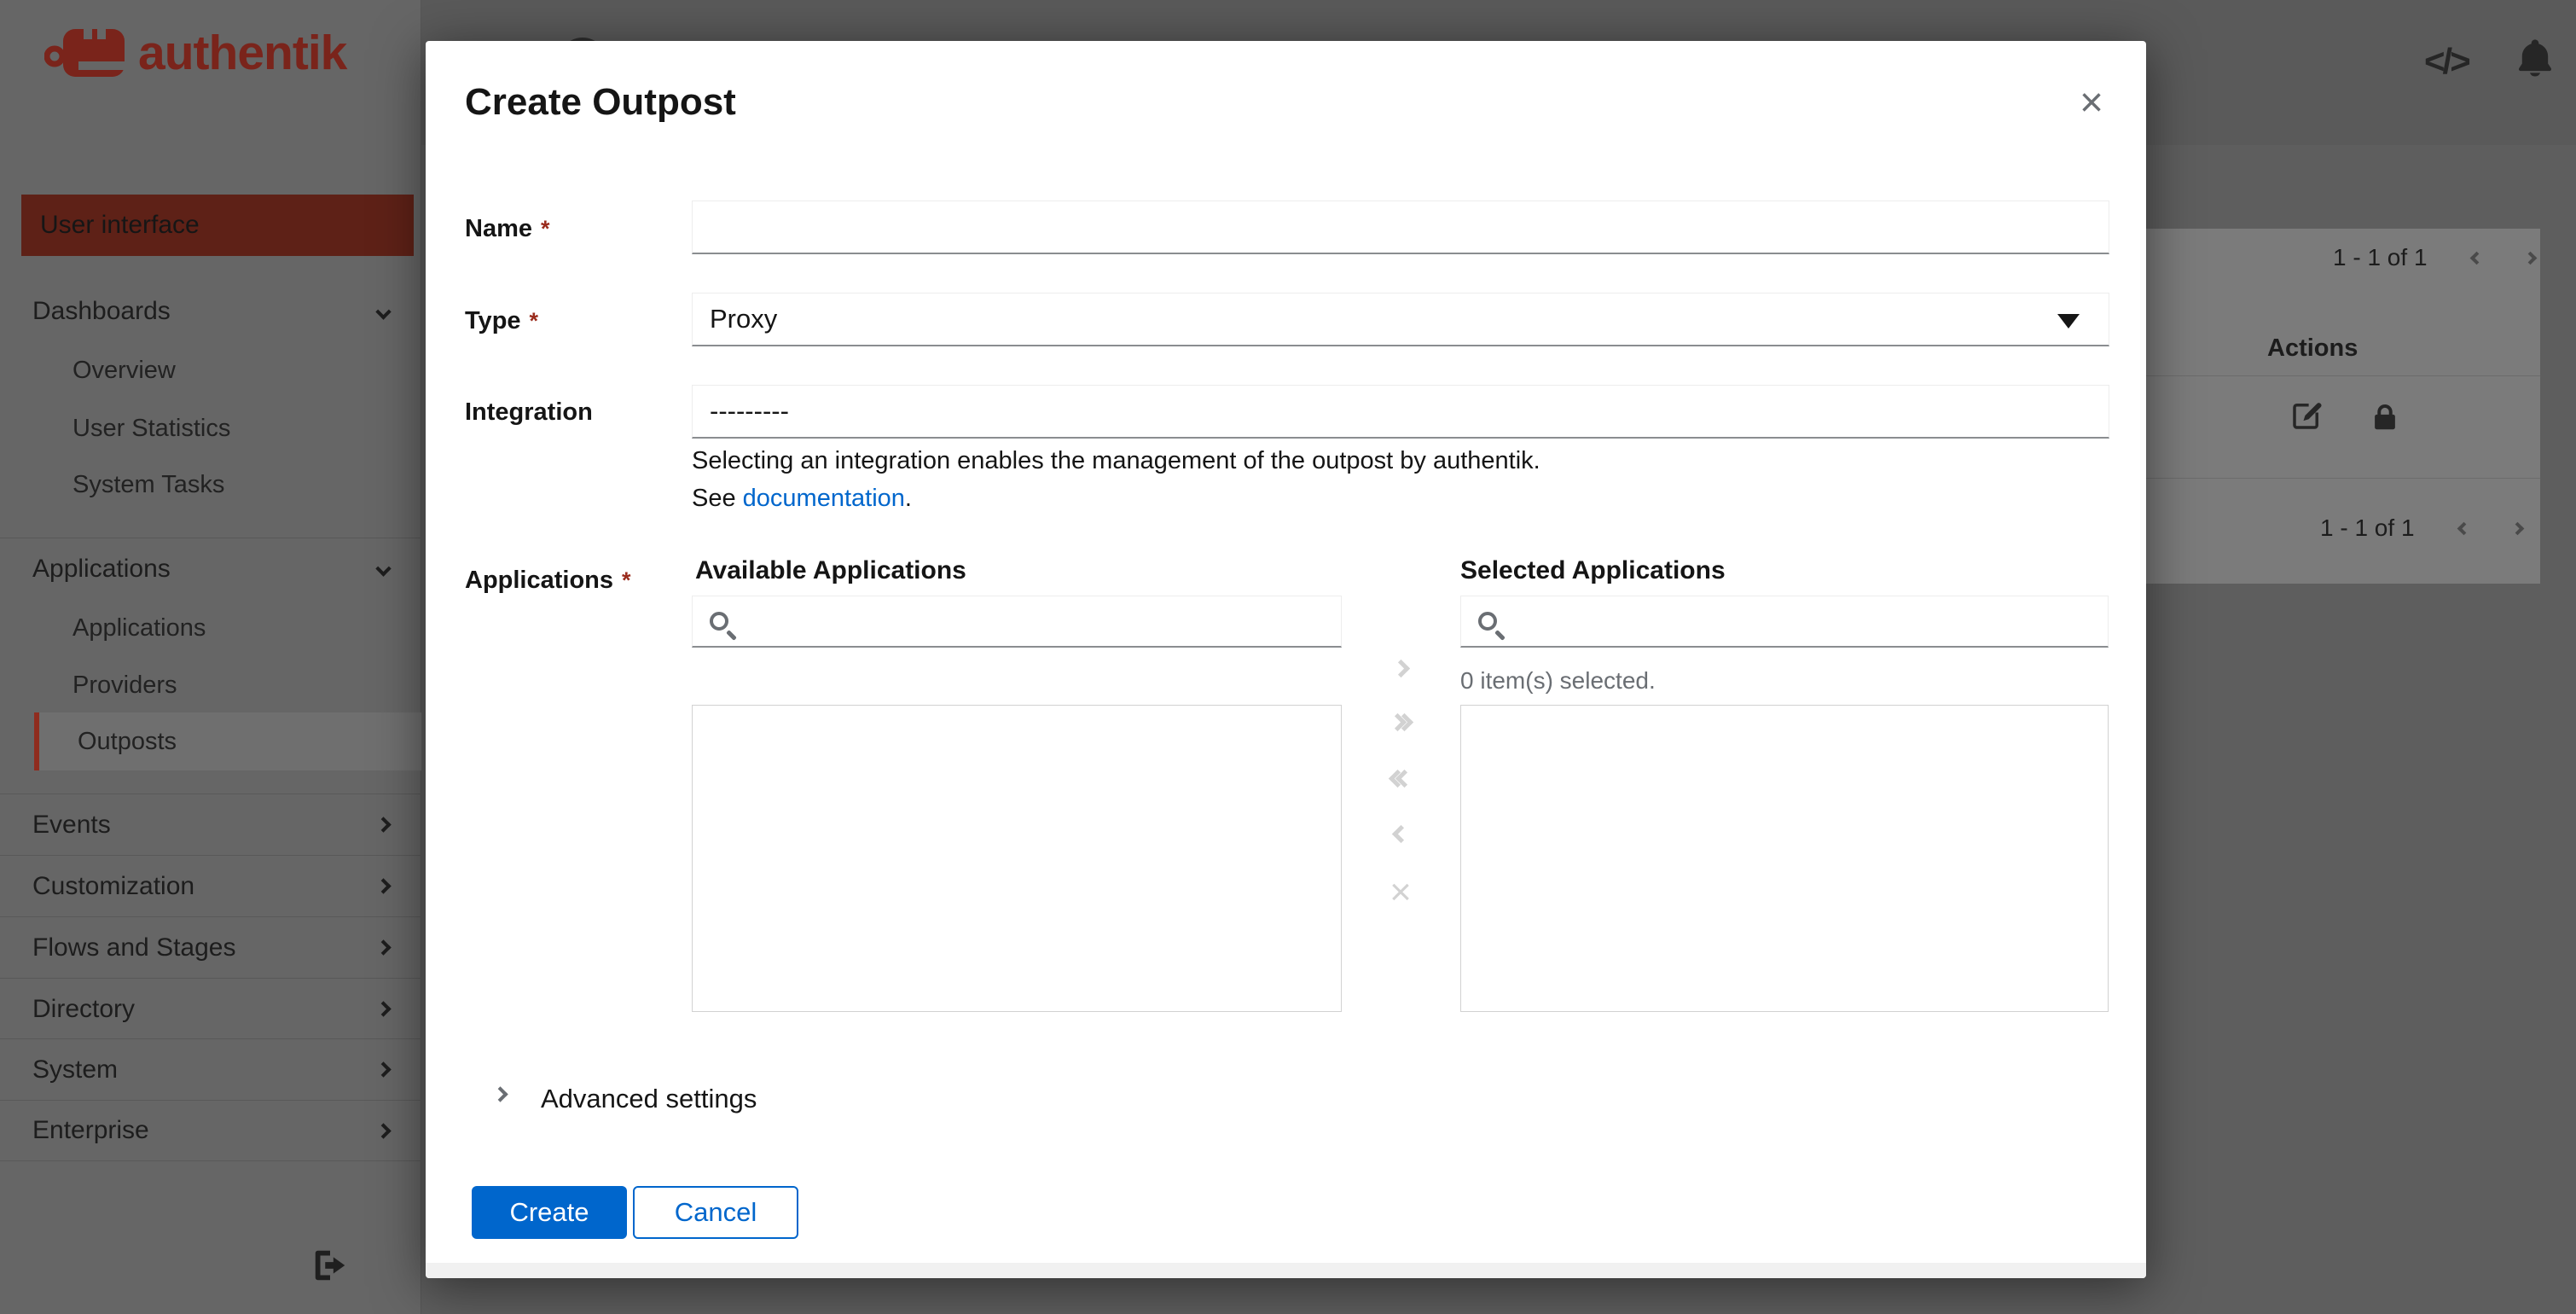 The image size is (2576, 1314). What do you see at coordinates (2435, 257) in the screenshot?
I see `pagination-top: 1 - 1 of 1` at bounding box center [2435, 257].